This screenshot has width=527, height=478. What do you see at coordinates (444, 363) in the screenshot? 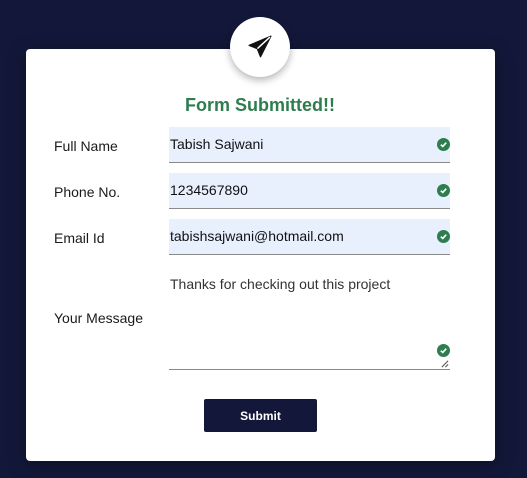
I see `resize-handle-icon` at bounding box center [444, 363].